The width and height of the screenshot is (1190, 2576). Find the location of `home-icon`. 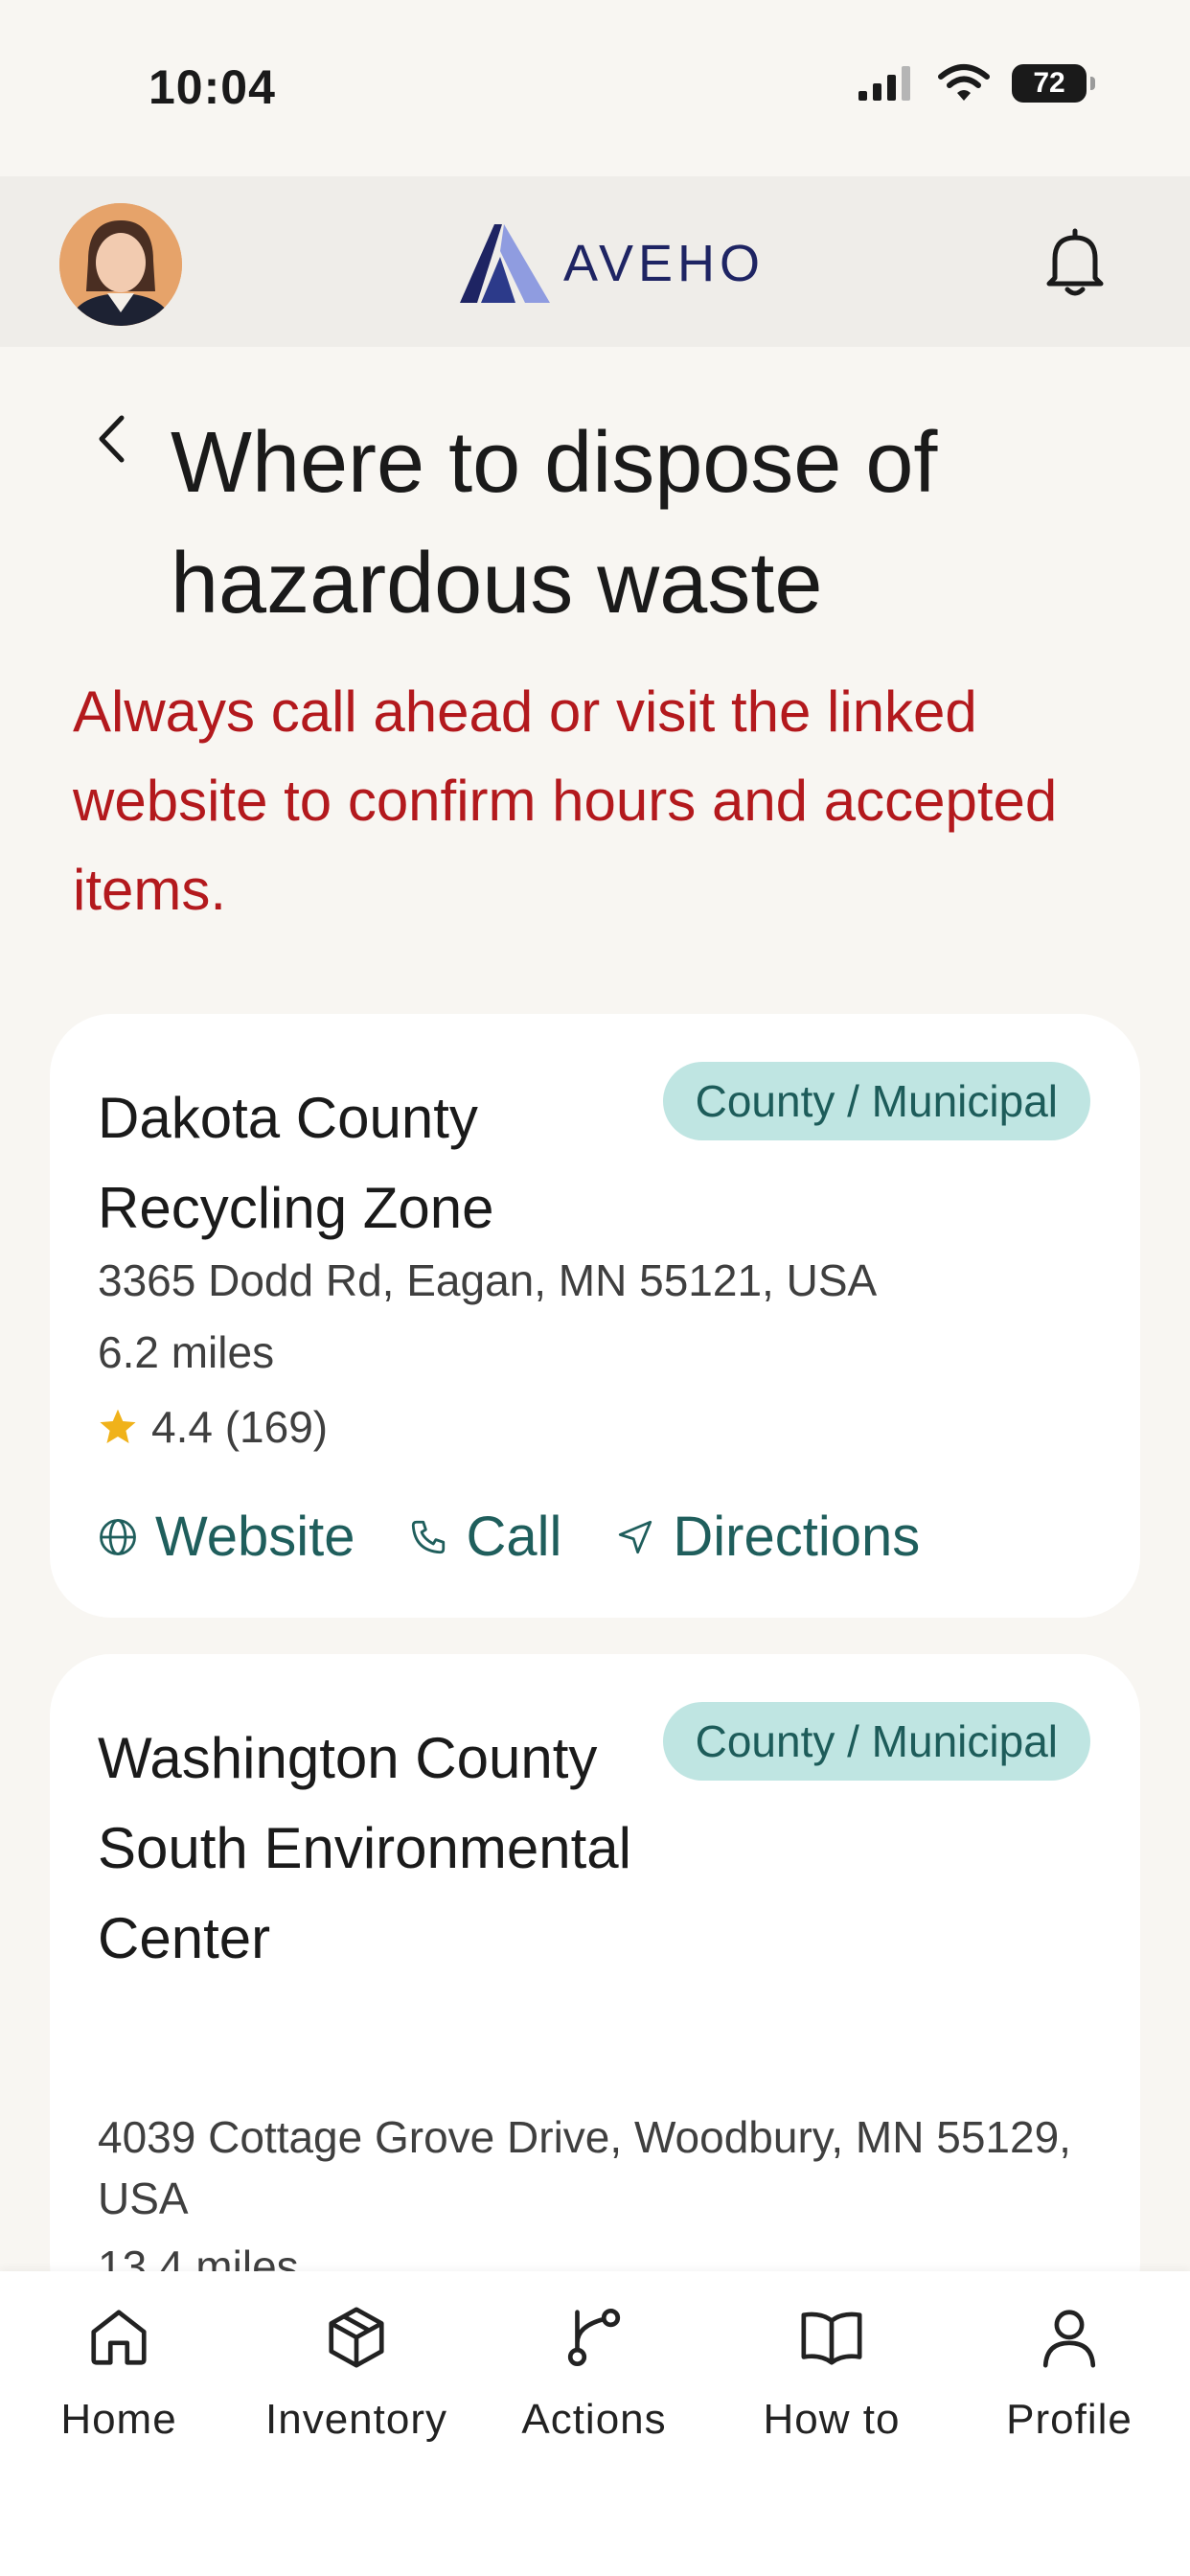

home-icon is located at coordinates (119, 2337).